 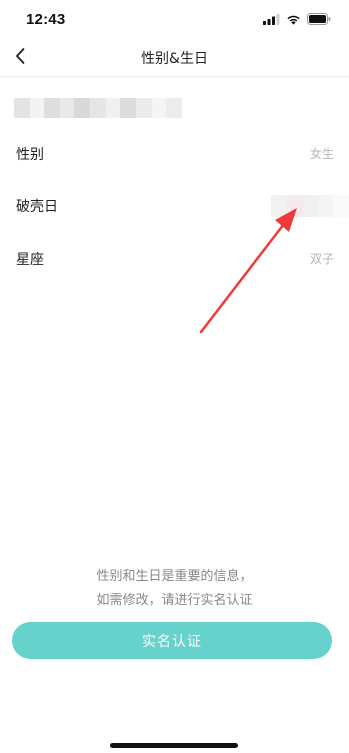 What do you see at coordinates (319, 19) in the screenshot?
I see `battery-icon` at bounding box center [319, 19].